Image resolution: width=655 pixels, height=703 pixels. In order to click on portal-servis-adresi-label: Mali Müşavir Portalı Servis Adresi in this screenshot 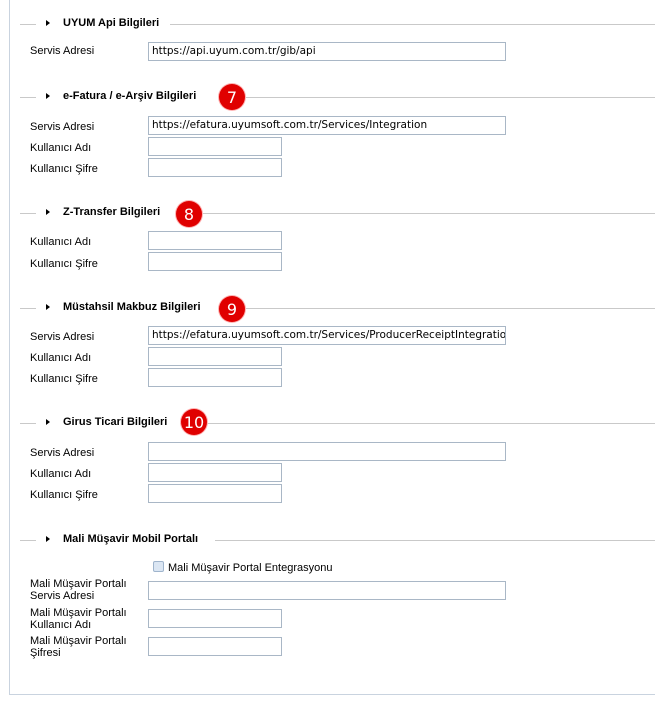, I will do `click(78, 590)`.